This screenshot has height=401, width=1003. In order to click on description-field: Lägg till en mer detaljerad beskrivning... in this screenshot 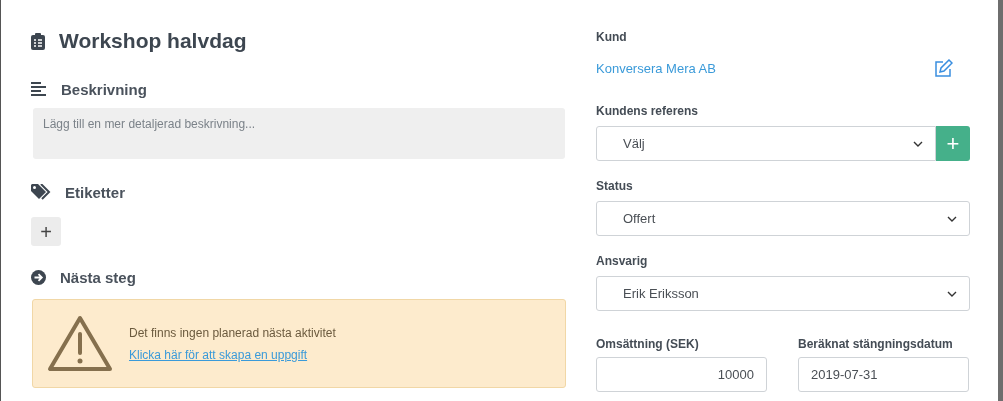, I will do `click(299, 133)`.